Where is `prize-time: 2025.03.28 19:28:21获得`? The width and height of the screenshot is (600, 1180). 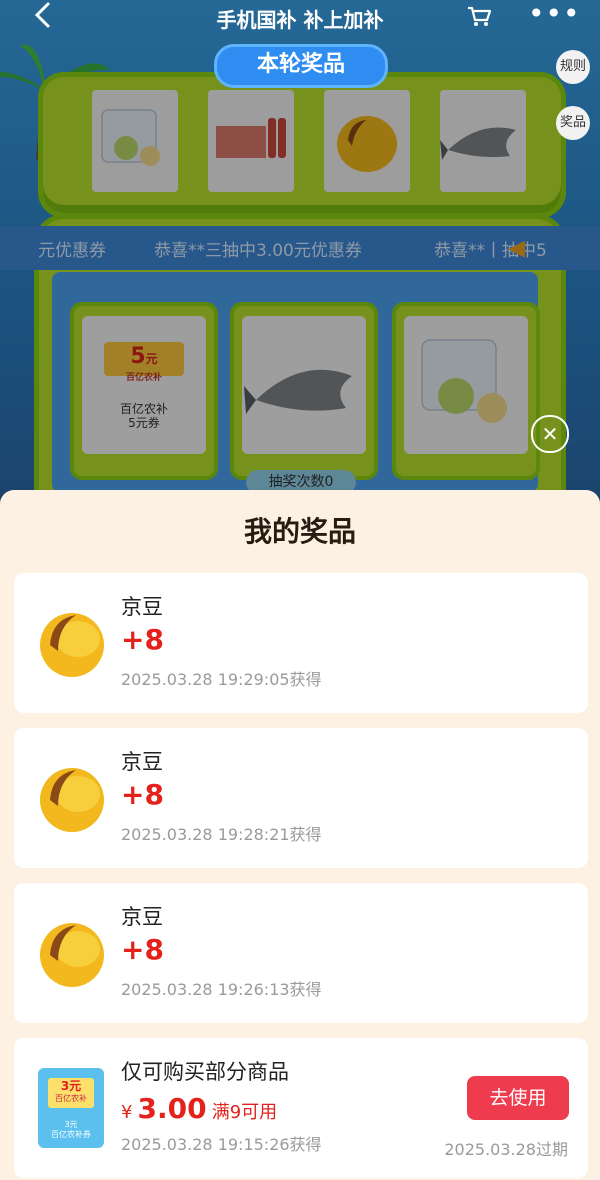
prize-time: 2025.03.28 19:28:21获得 is located at coordinates (221, 834).